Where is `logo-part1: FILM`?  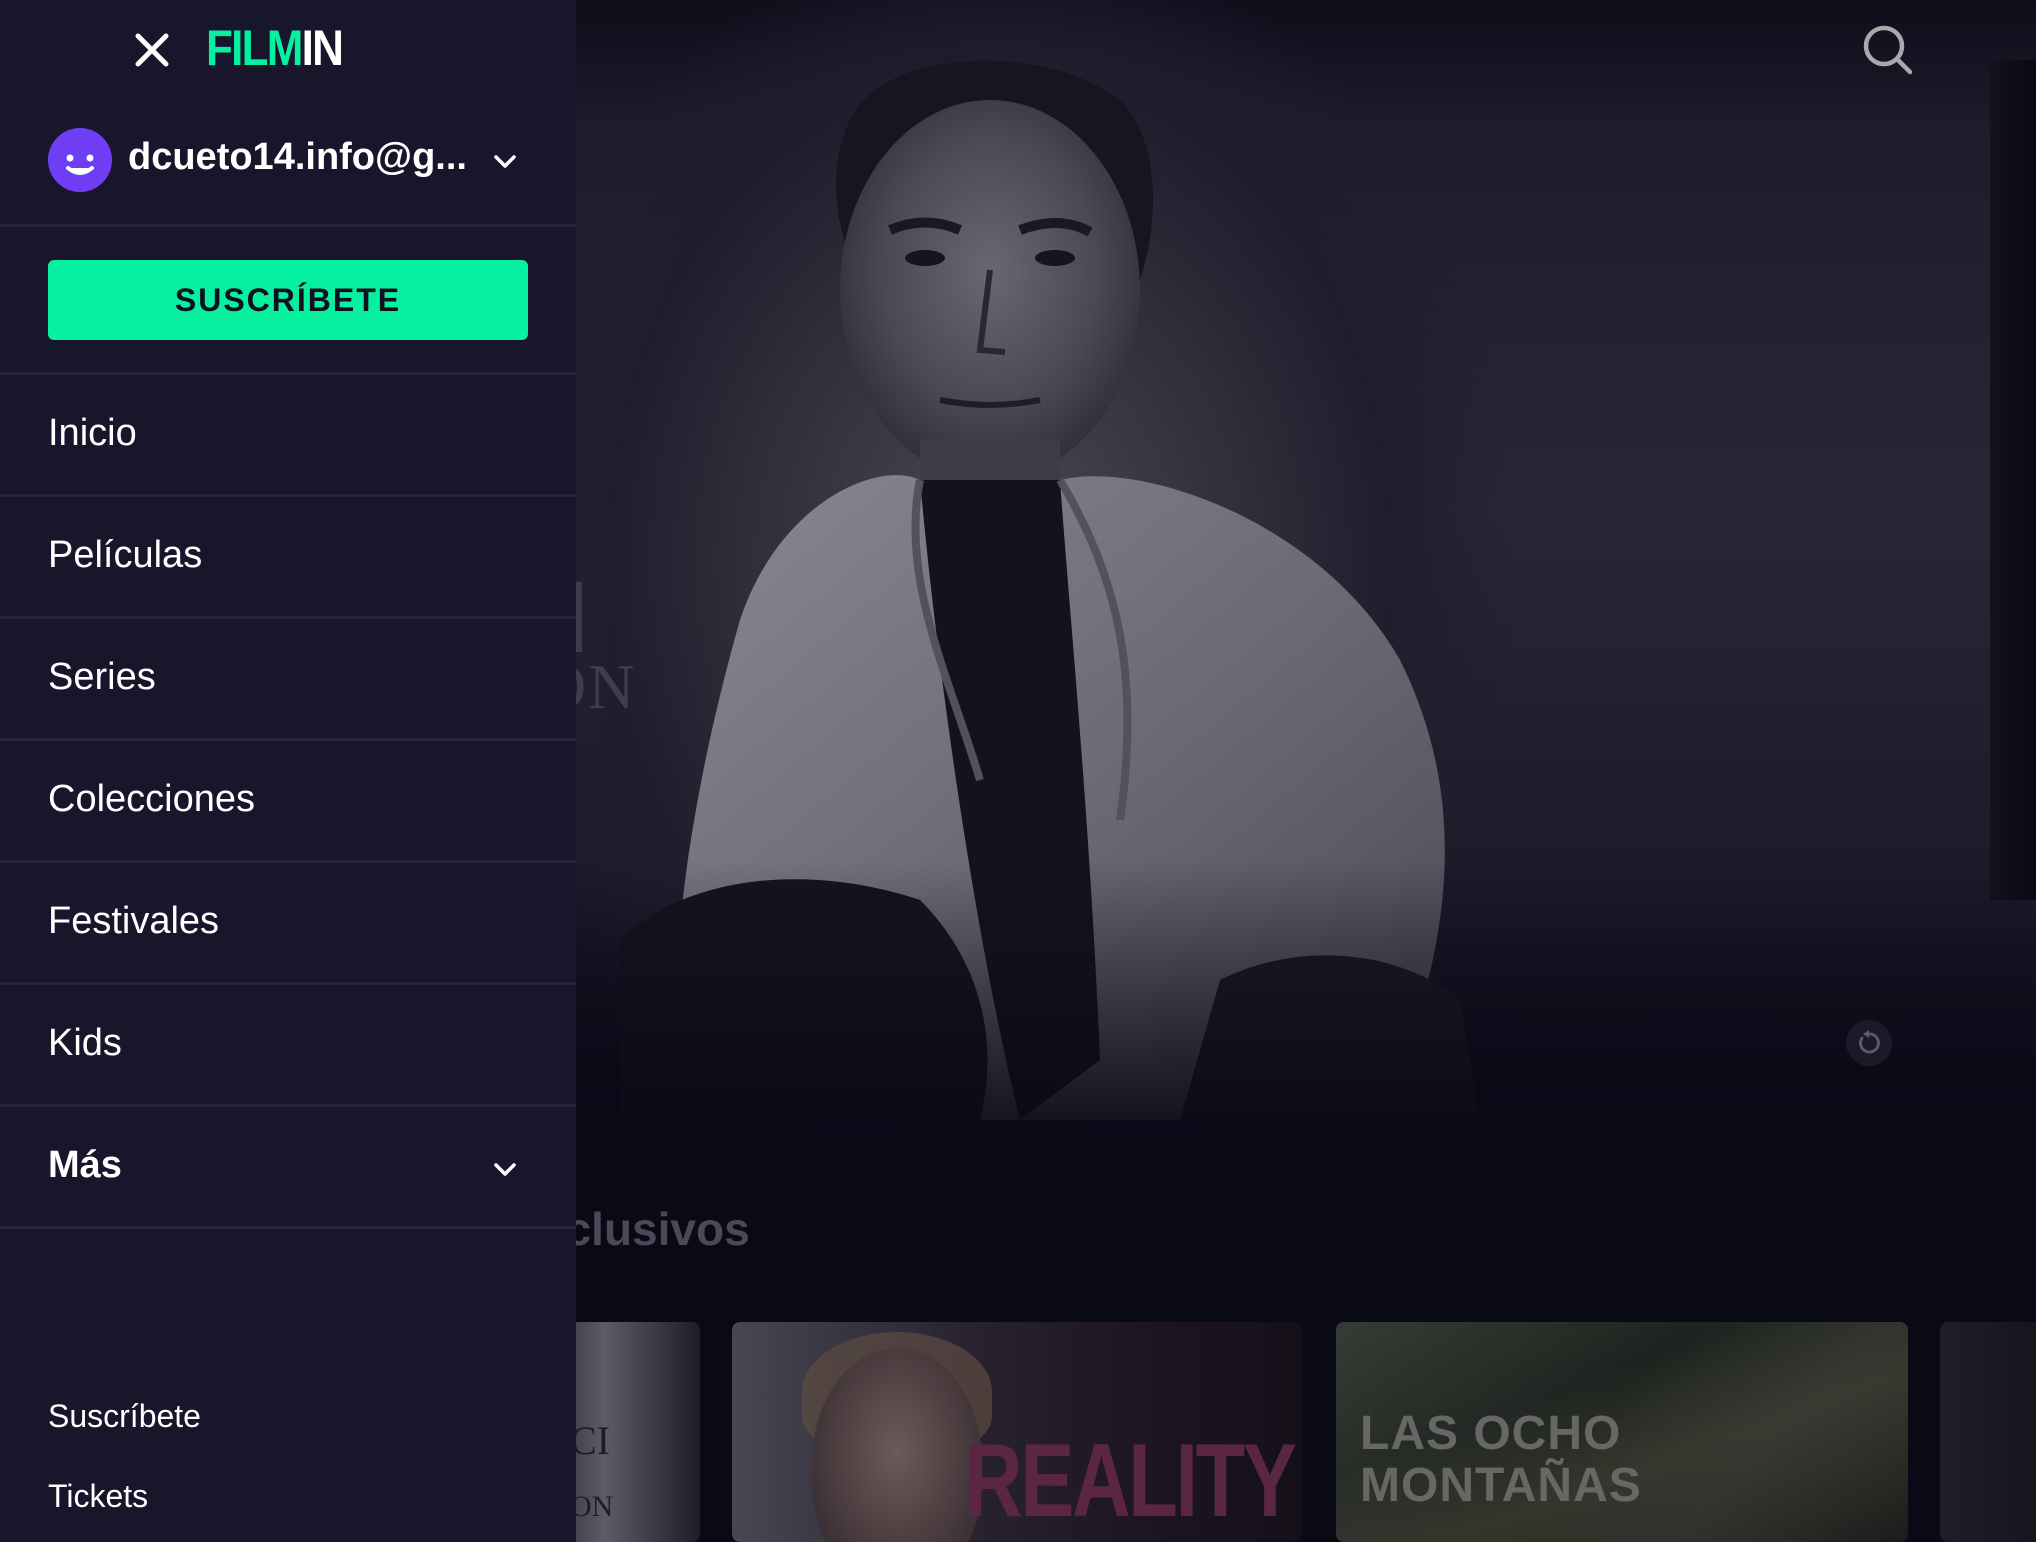 logo-part1: FILM is located at coordinates (254, 48).